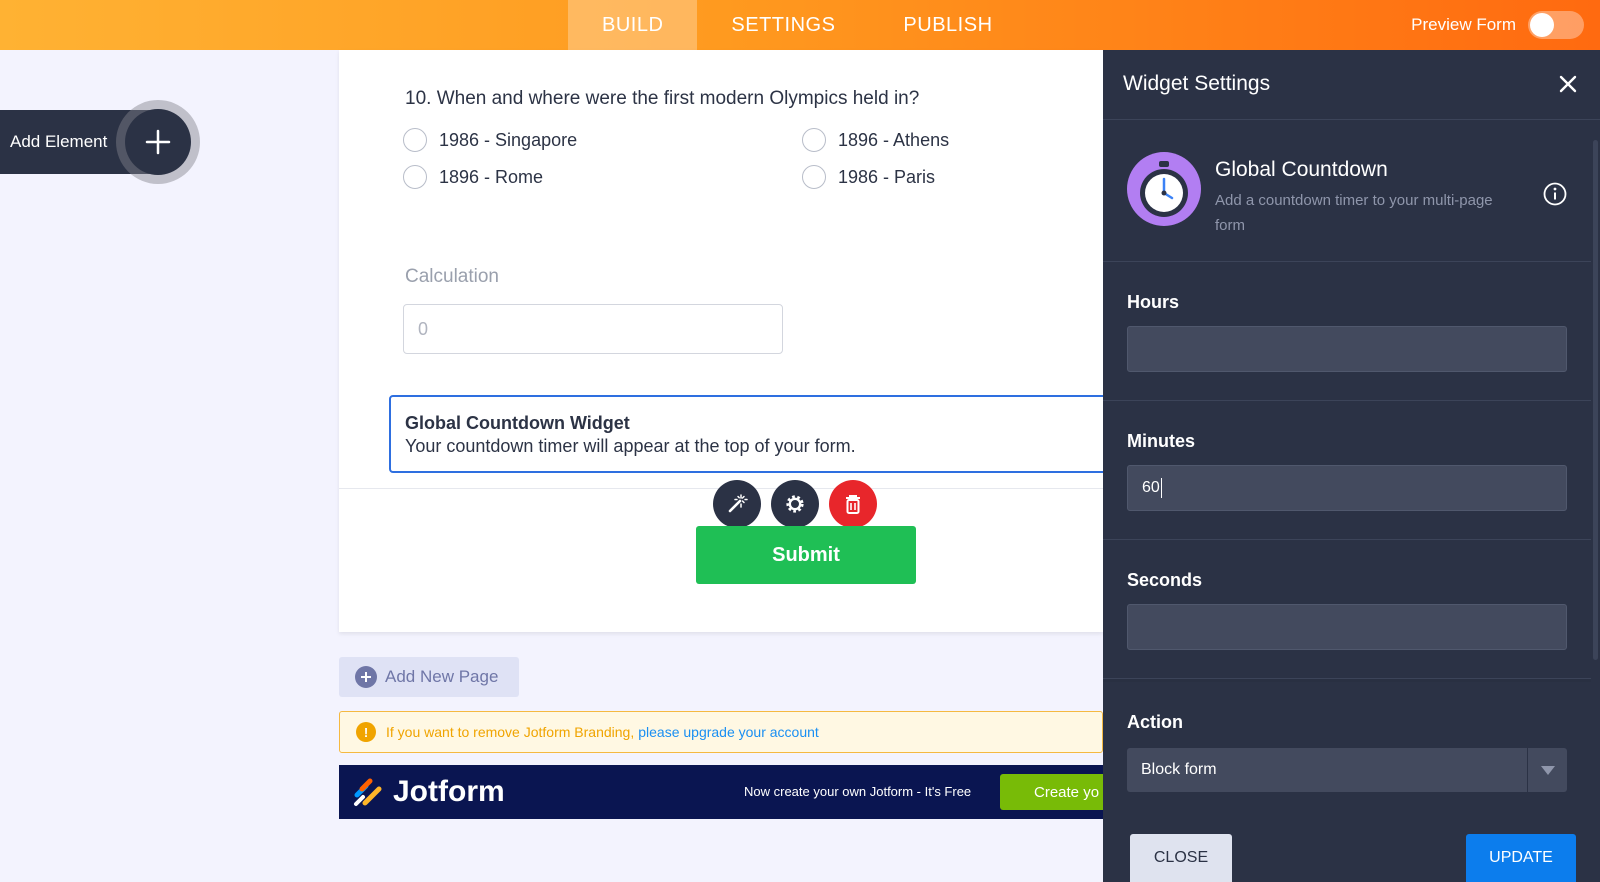 This screenshot has height=882, width=1600. Describe the element at coordinates (806, 555) in the screenshot. I see `submit-button: Submit` at that location.